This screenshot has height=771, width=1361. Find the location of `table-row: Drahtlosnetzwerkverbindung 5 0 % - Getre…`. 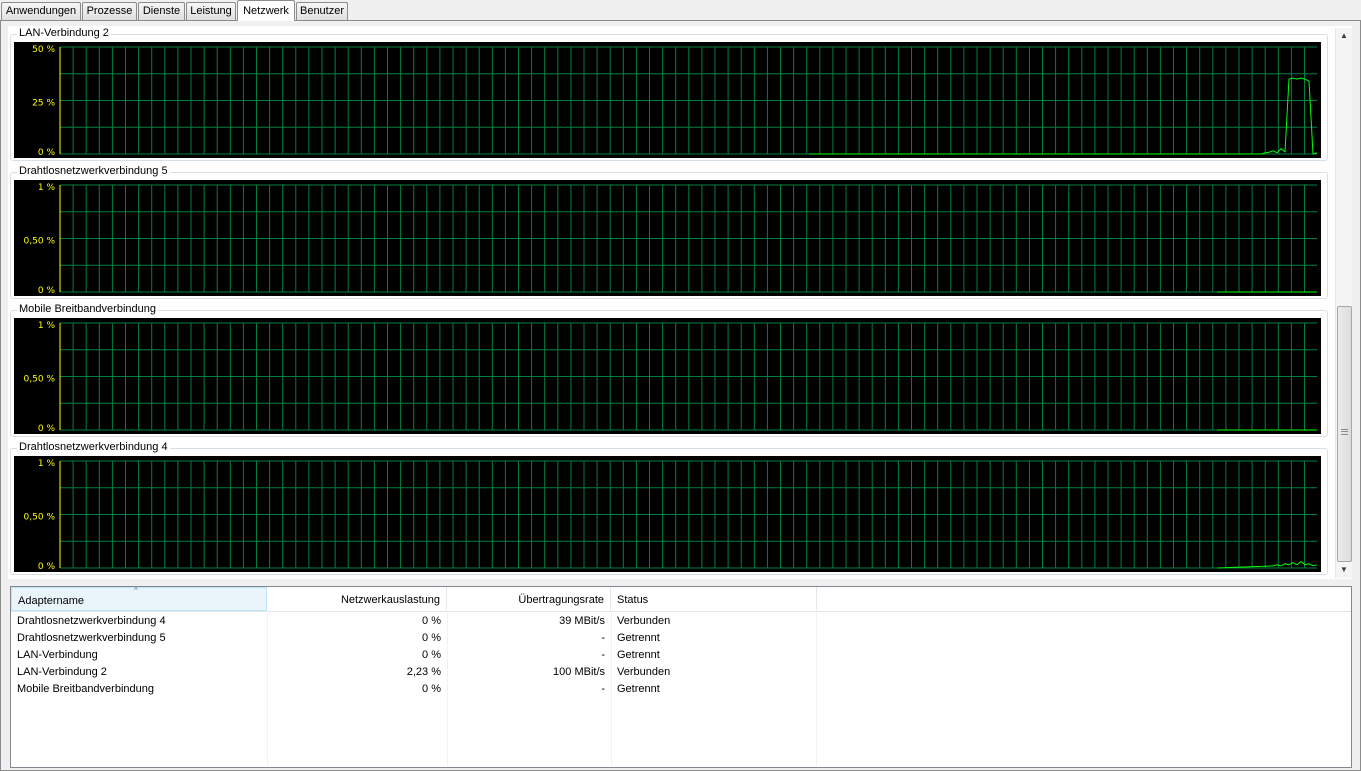

table-row: Drahtlosnetzwerkverbindung 5 0 % - Getre… is located at coordinates (681, 638).